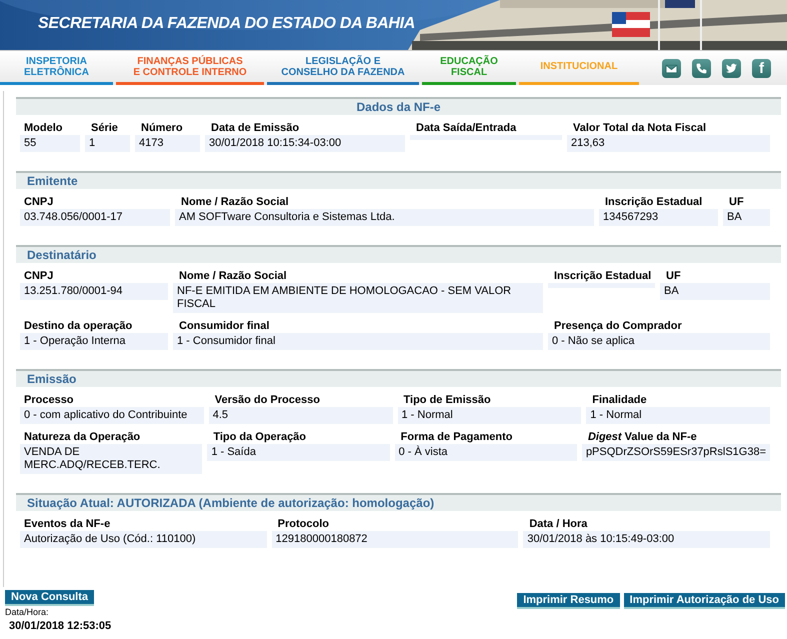  I want to click on section-header: Emissão, so click(398, 378).